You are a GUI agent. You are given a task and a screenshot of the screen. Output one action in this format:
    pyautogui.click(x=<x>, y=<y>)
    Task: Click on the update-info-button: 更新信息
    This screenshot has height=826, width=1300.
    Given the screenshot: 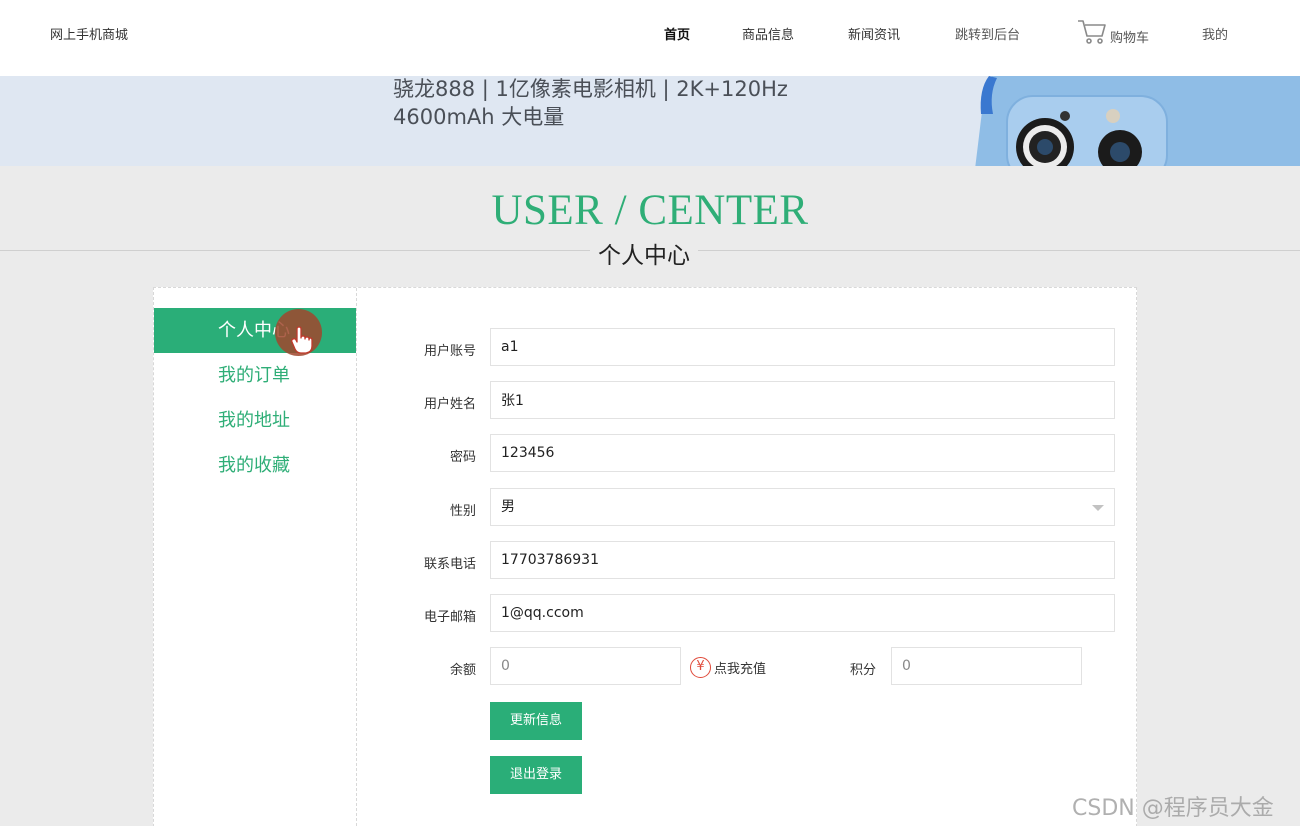 What is the action you would take?
    pyautogui.click(x=536, y=721)
    